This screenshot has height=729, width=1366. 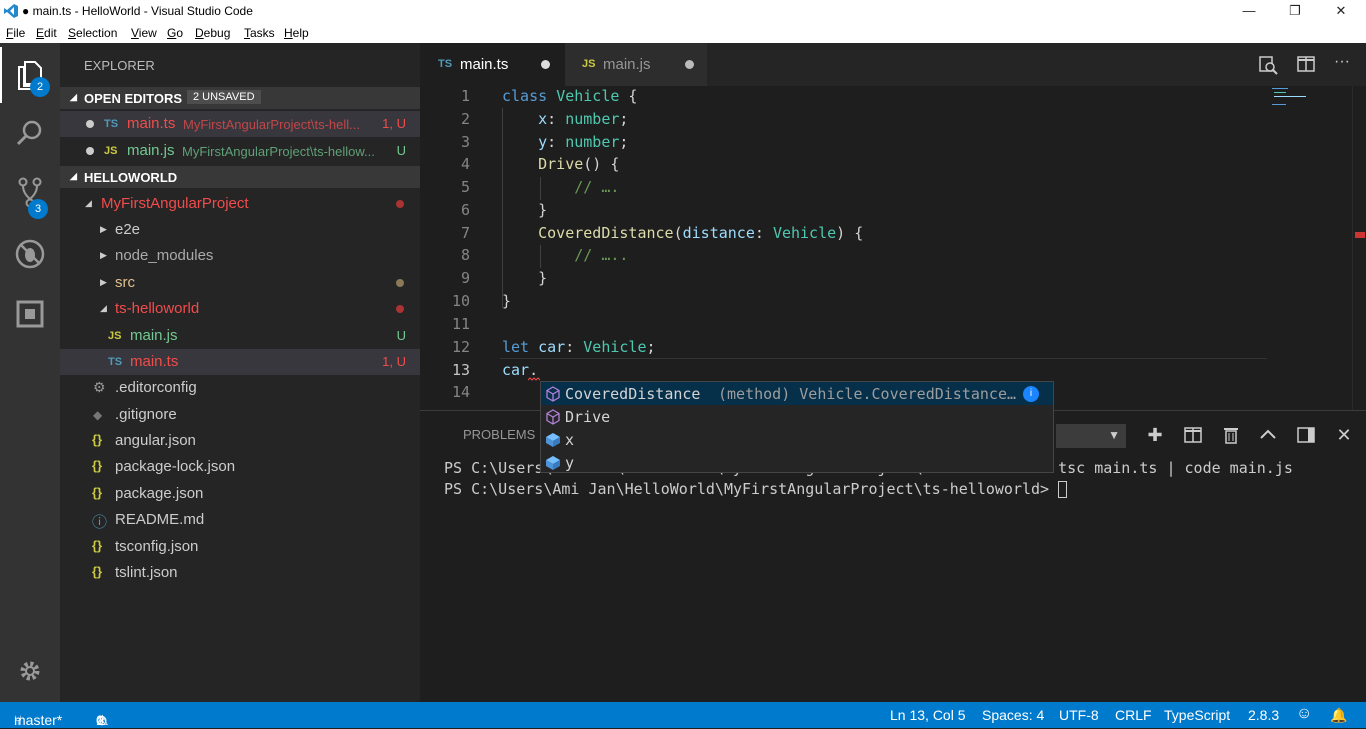 What do you see at coordinates (1295, 11) in the screenshot?
I see `maximize-button: ❐` at bounding box center [1295, 11].